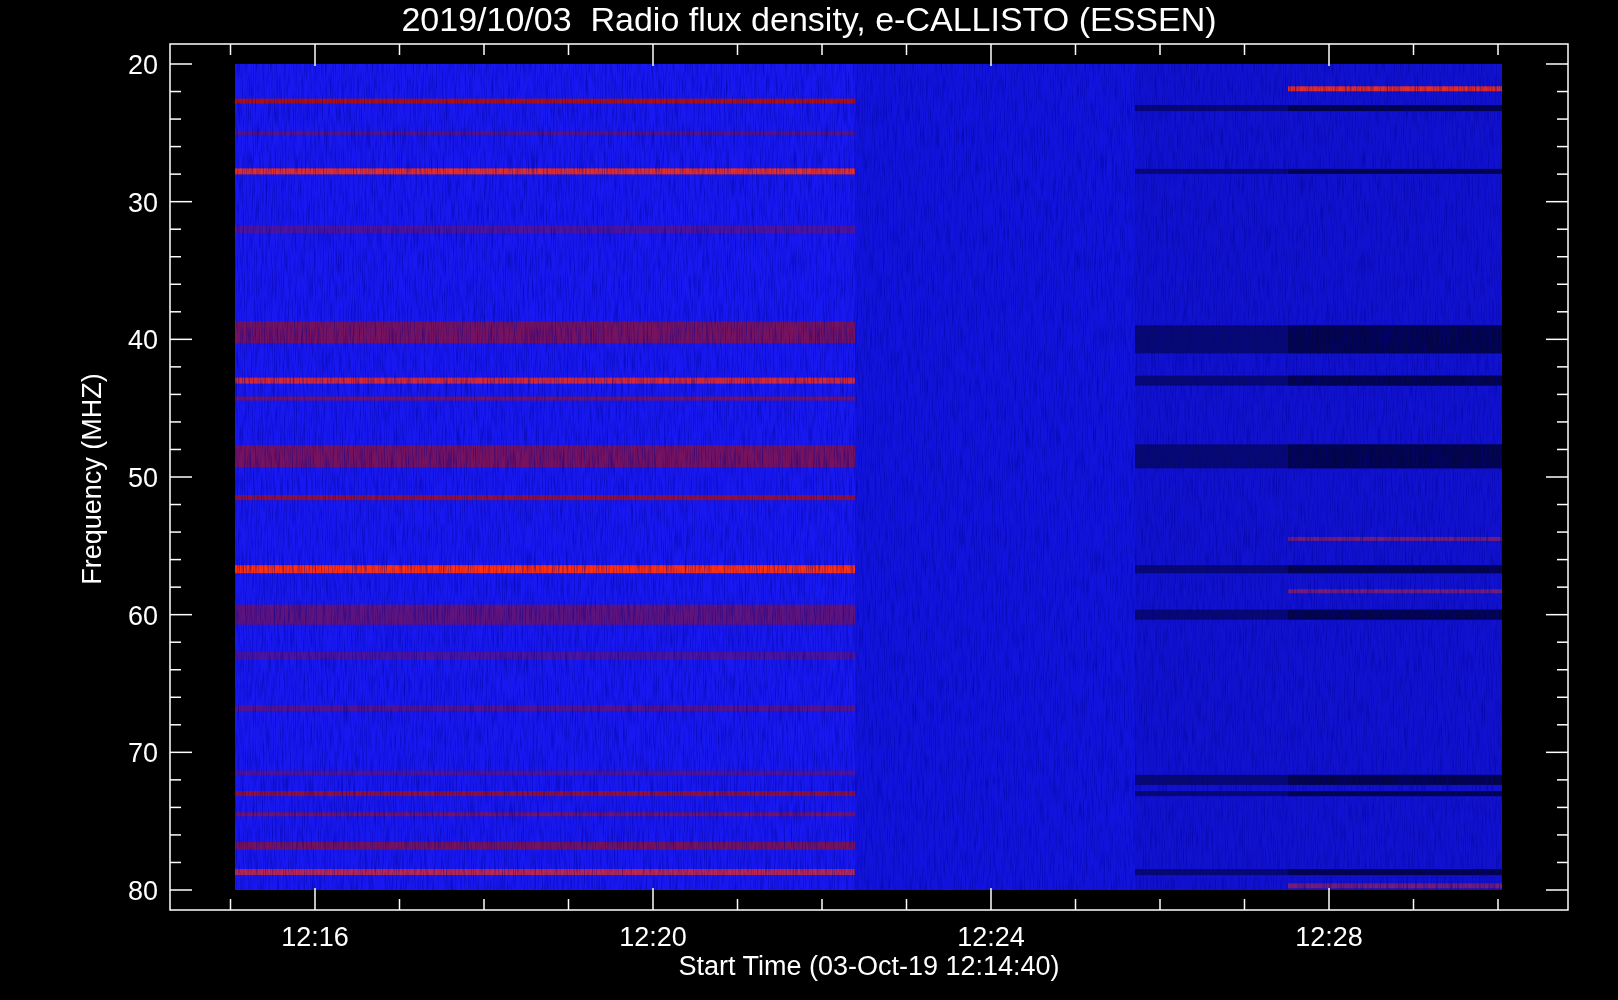  What do you see at coordinates (142, 753) in the screenshot?
I see `y-tick-label: 70` at bounding box center [142, 753].